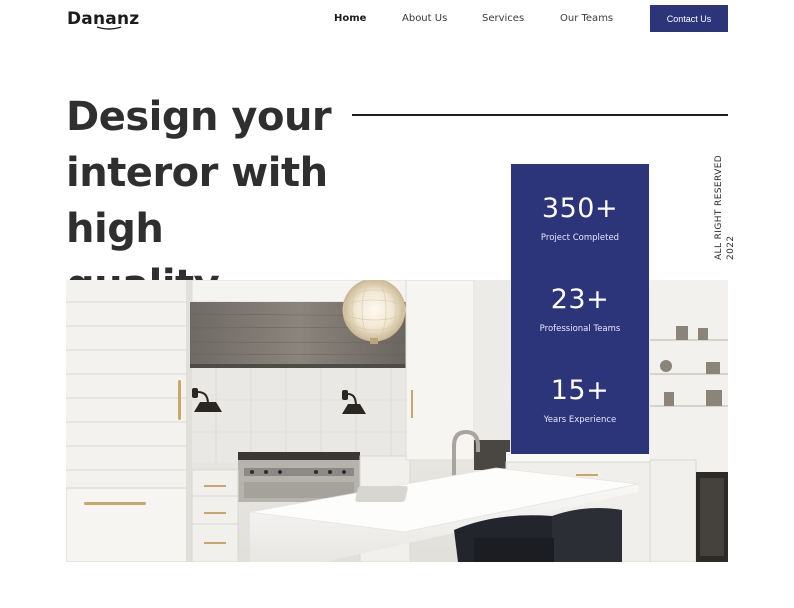  Describe the element at coordinates (580, 420) in the screenshot. I see `stat-label: Years Experience` at that location.